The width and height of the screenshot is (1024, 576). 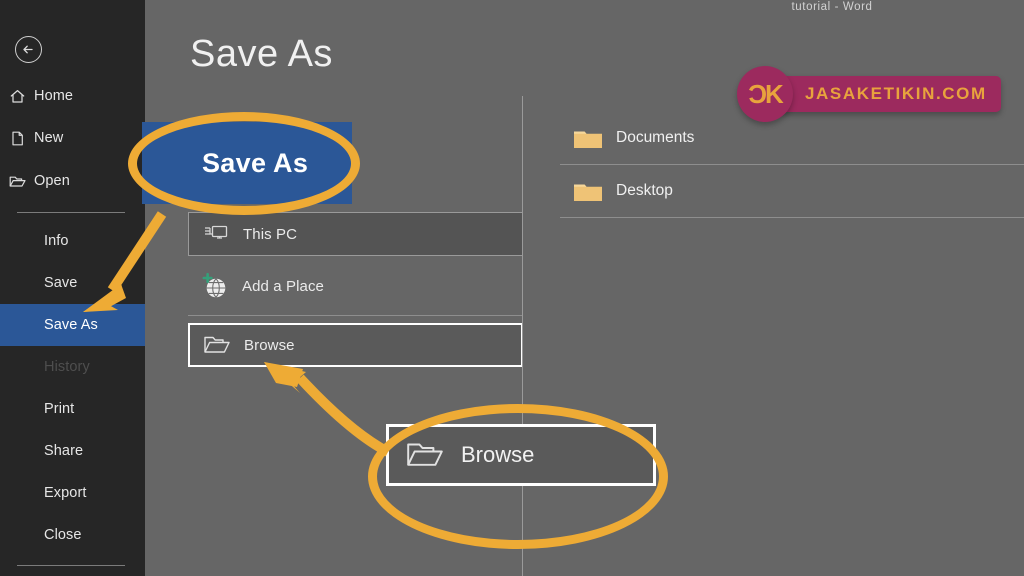 What do you see at coordinates (270, 234) in the screenshot?
I see `place-label: This PC` at bounding box center [270, 234].